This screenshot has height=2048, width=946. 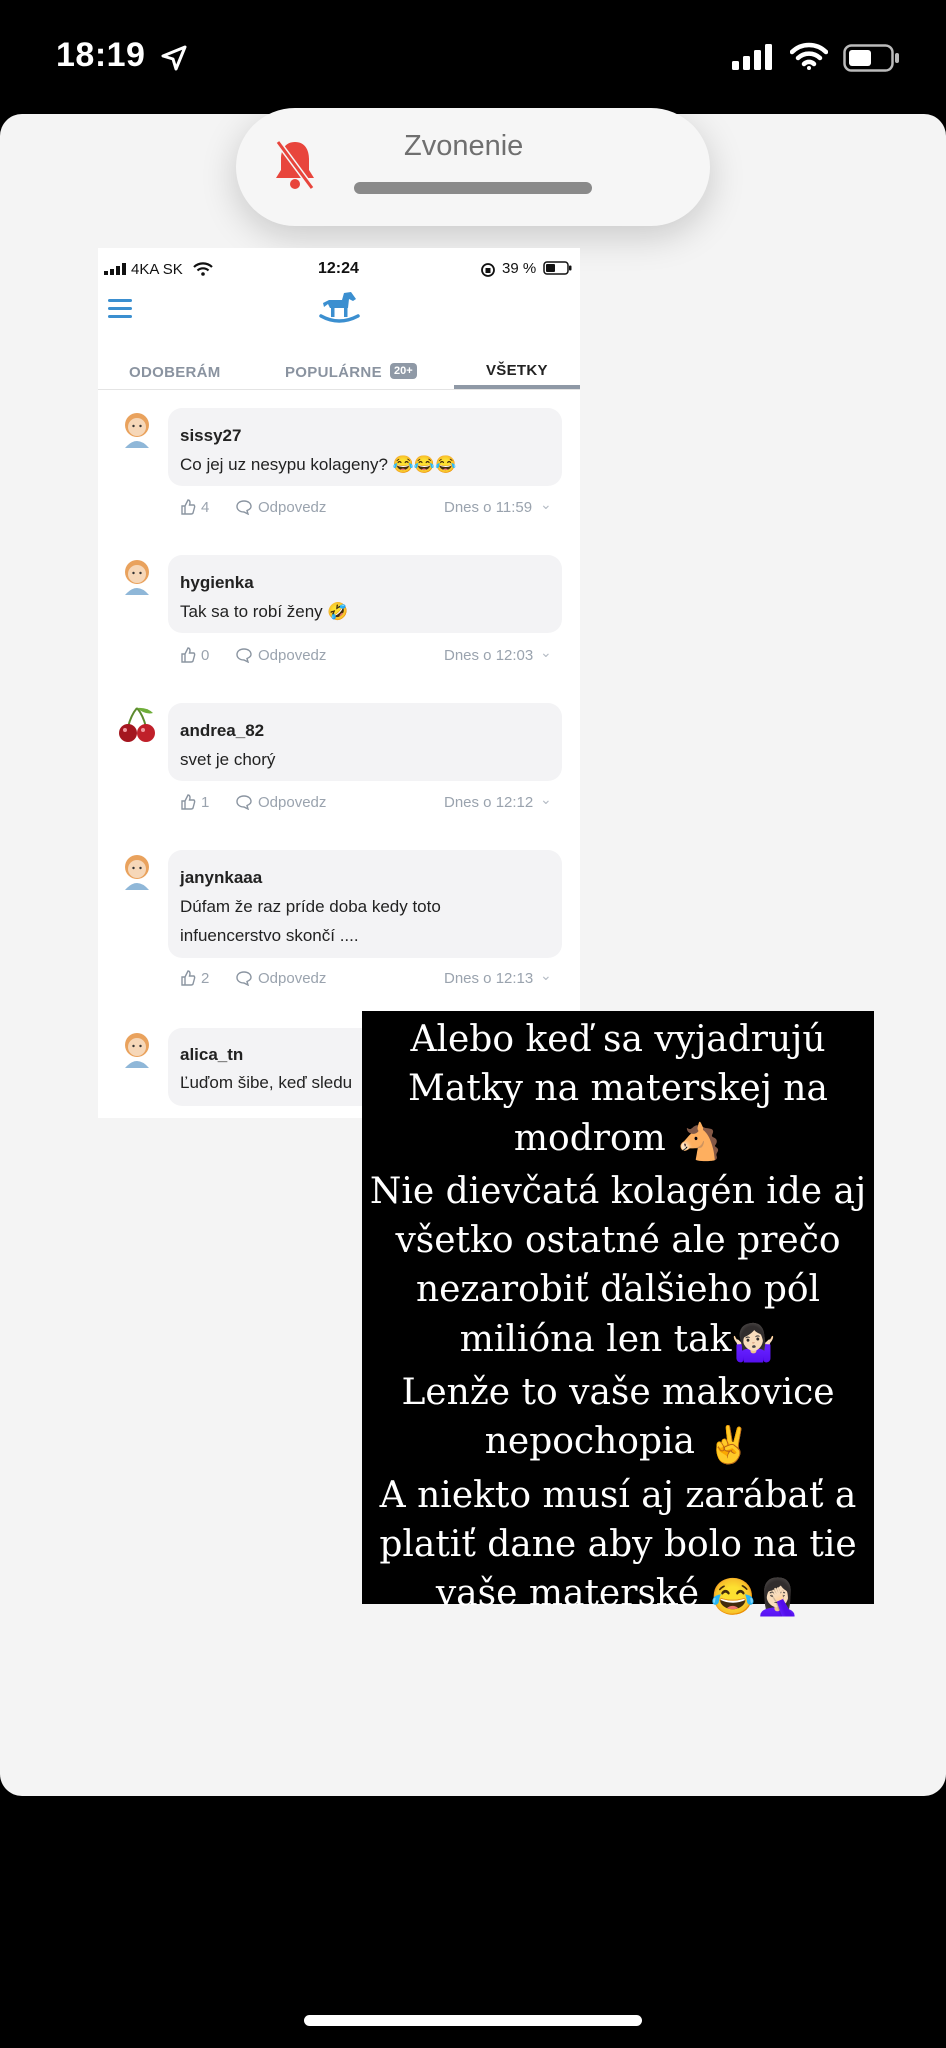 I want to click on comment-time: Dnes o 12:13, so click(x=489, y=978).